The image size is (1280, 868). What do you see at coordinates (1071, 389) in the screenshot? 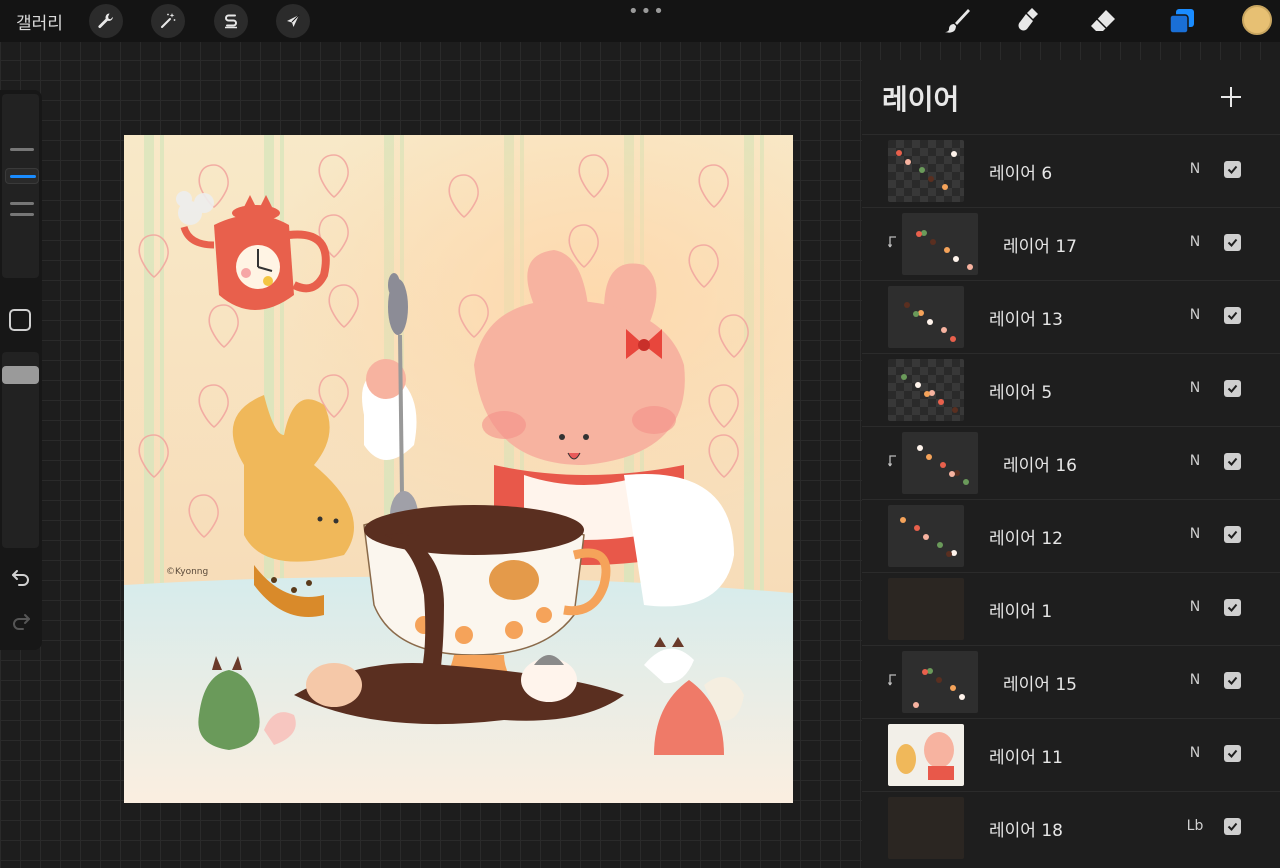
I see `layer-row: 레이어 5 N` at bounding box center [1071, 389].